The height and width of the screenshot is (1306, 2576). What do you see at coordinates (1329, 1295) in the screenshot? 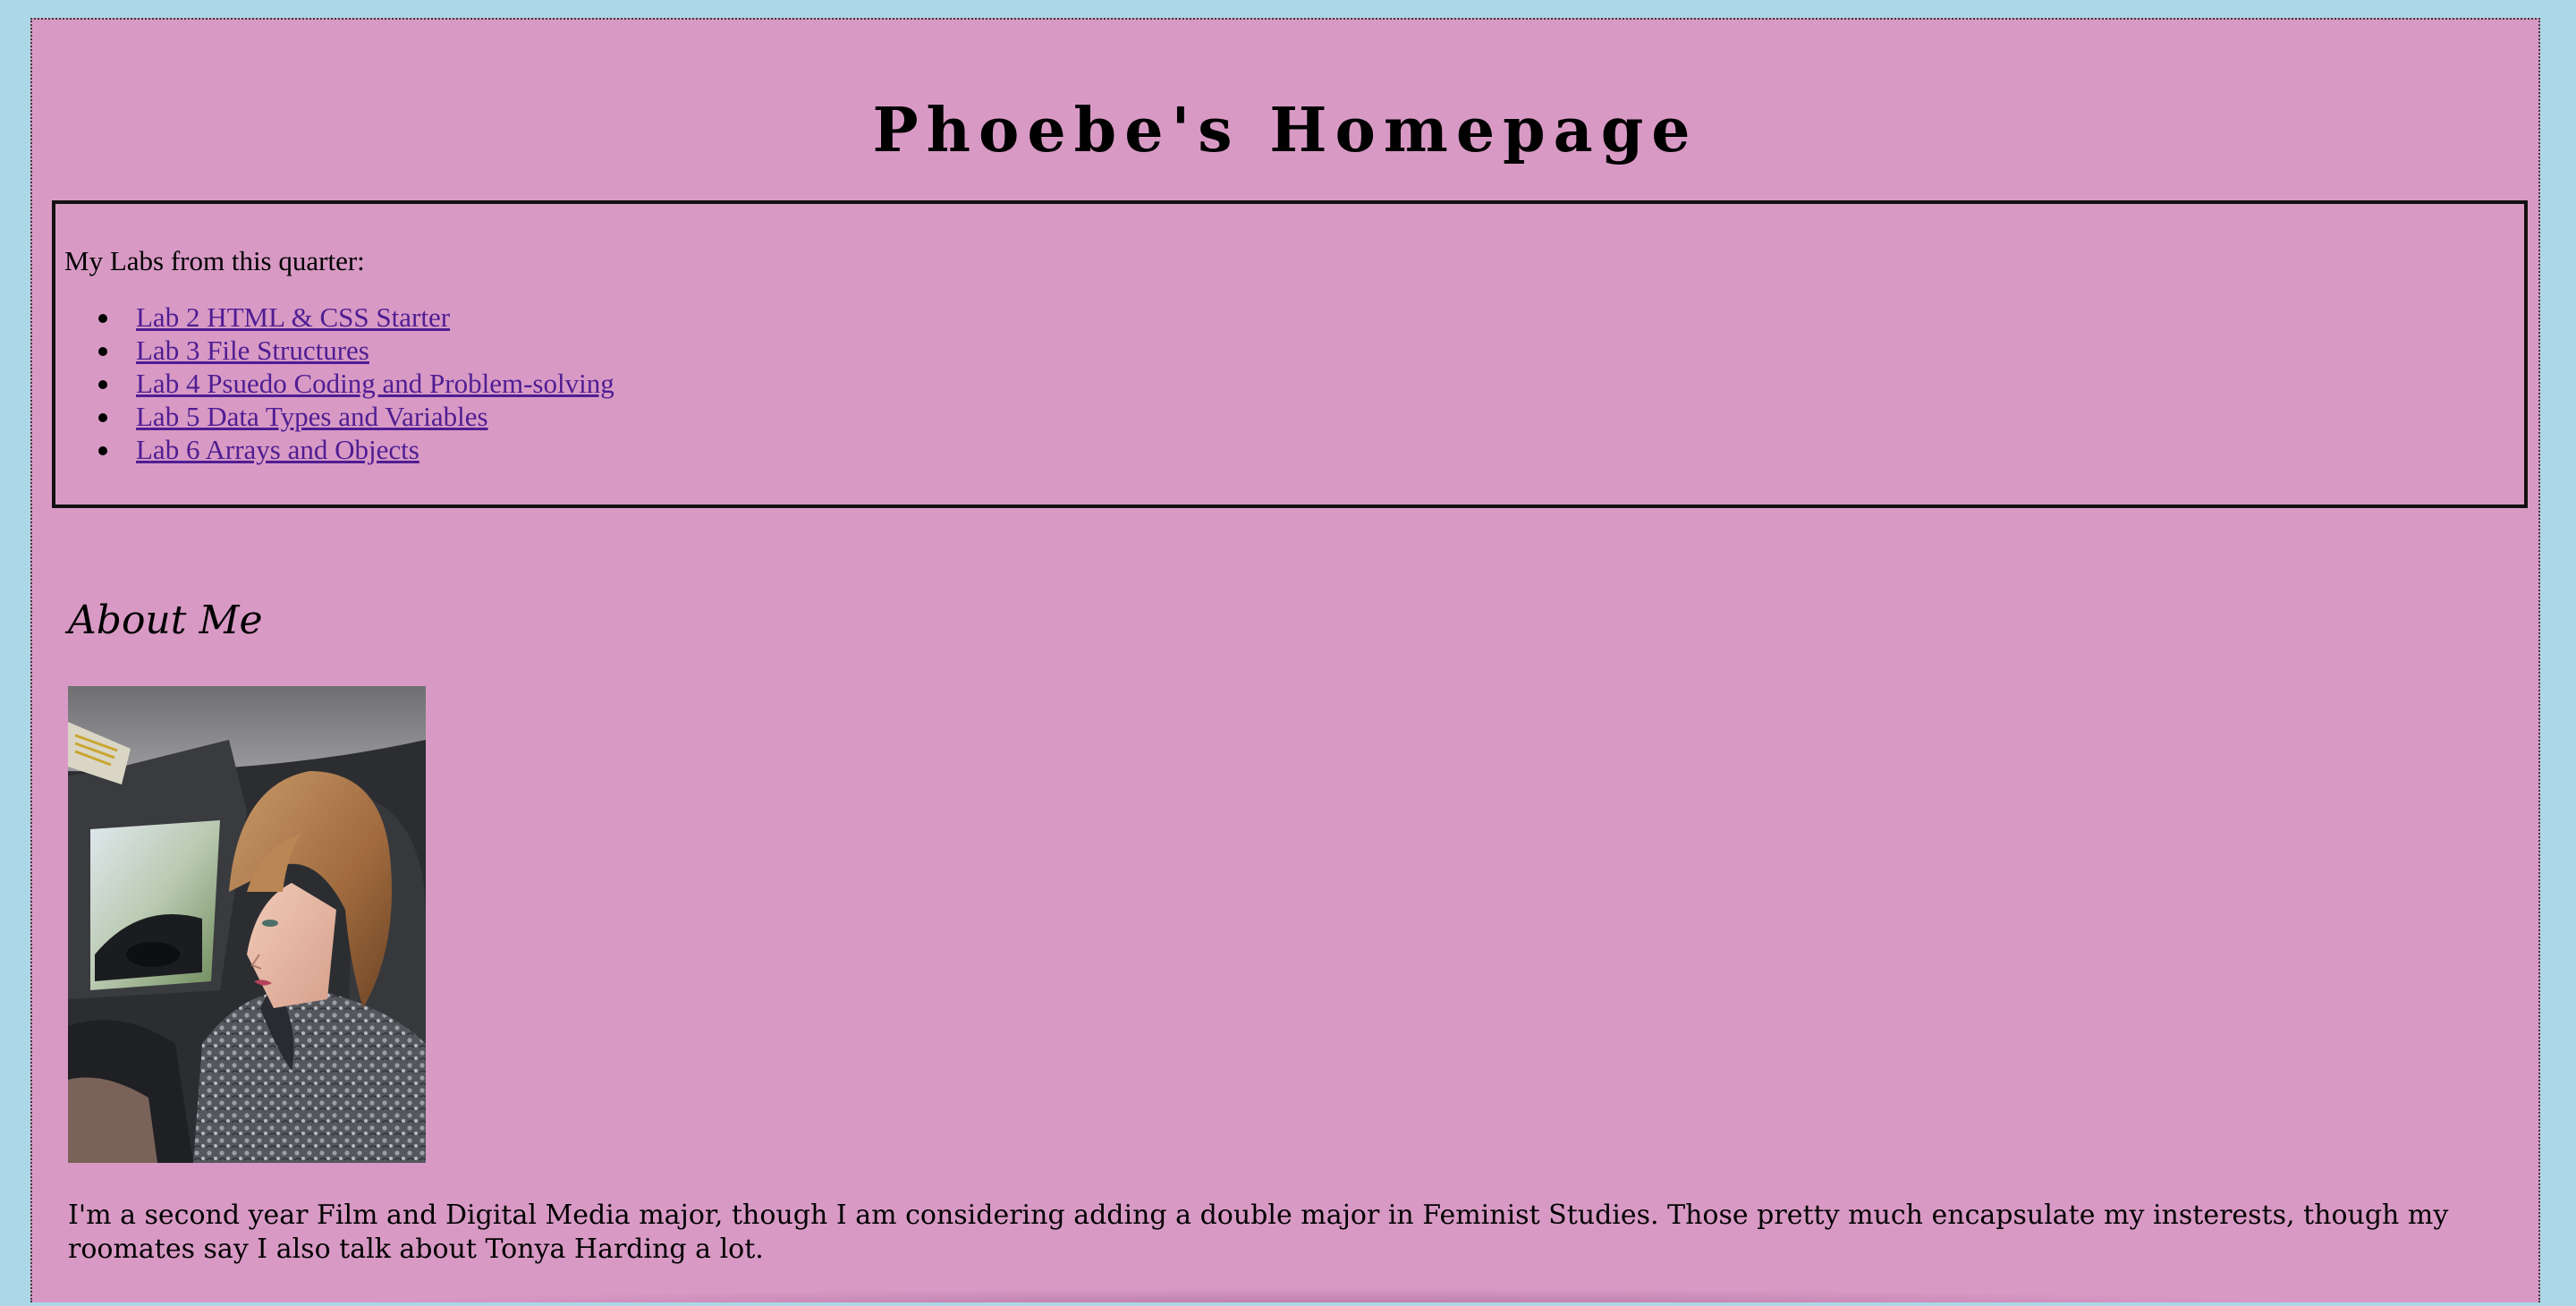
I see `bottom-shadow` at bounding box center [1329, 1295].